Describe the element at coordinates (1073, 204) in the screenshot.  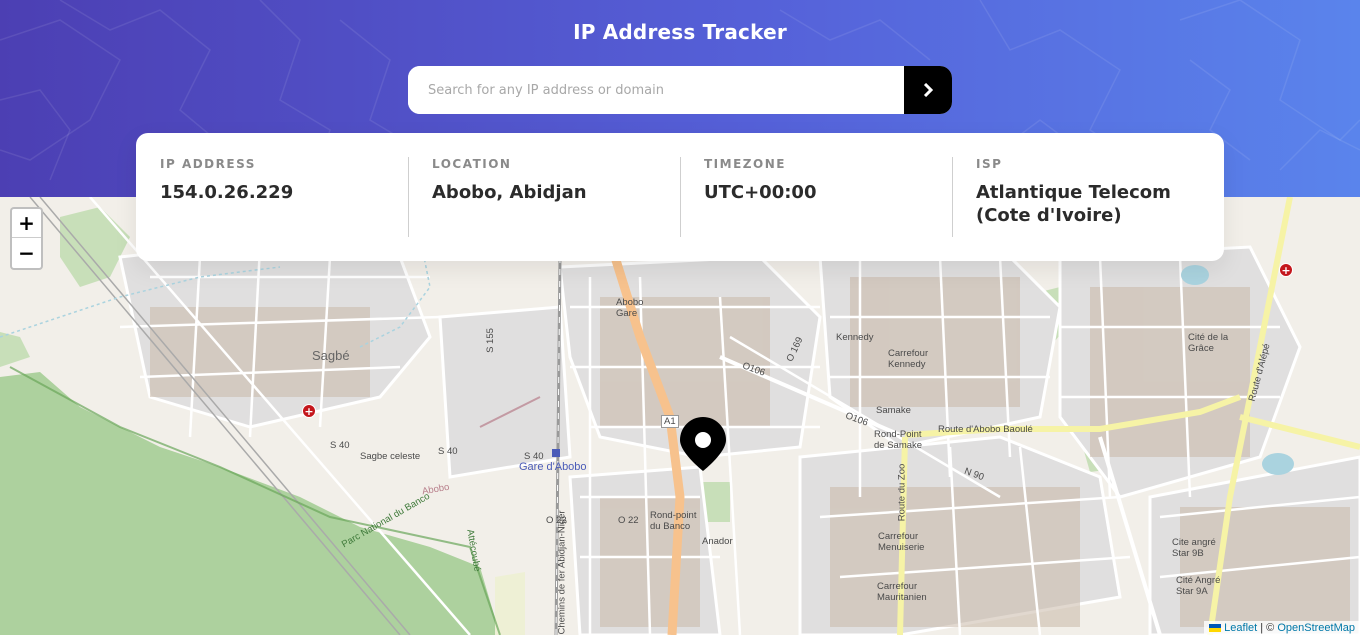
I see `isp-value: Atlantique Telecom (Cote d'Ivoire)` at that location.